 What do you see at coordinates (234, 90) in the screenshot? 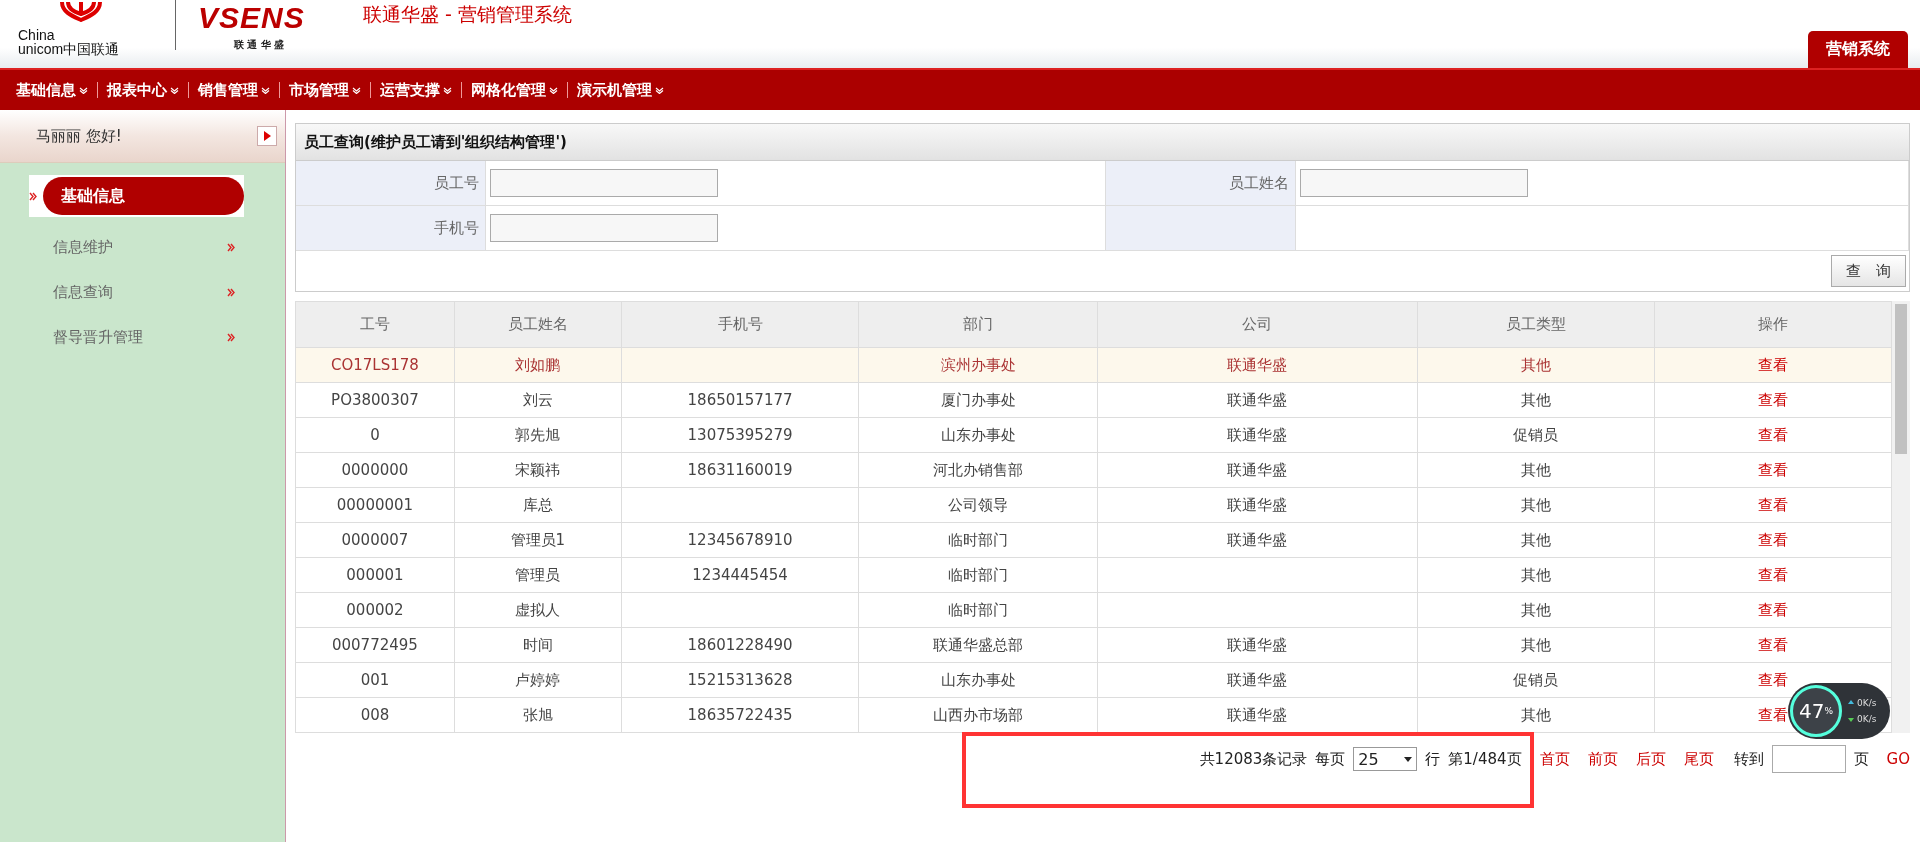
I see `nav-menu-item: 销售管理` at bounding box center [234, 90].